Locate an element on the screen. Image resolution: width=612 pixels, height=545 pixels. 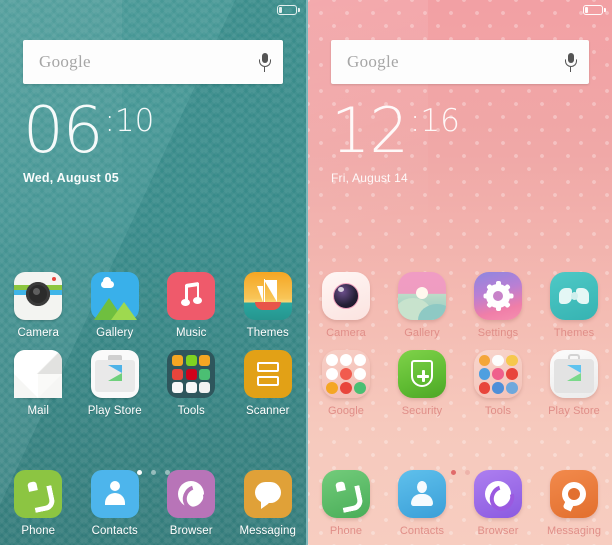
app-label: Settings is located at coordinates (498, 333).